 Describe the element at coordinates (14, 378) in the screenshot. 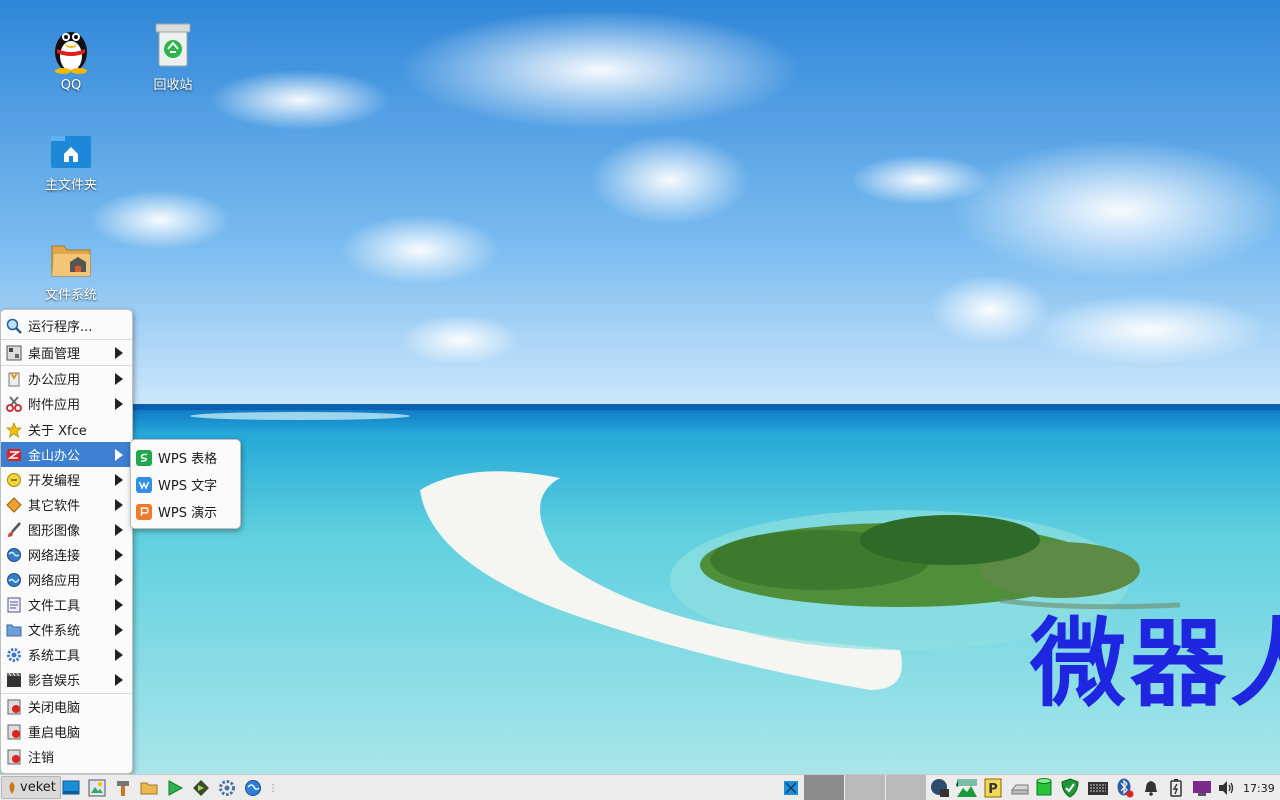

I see `office-apps-icon` at that location.